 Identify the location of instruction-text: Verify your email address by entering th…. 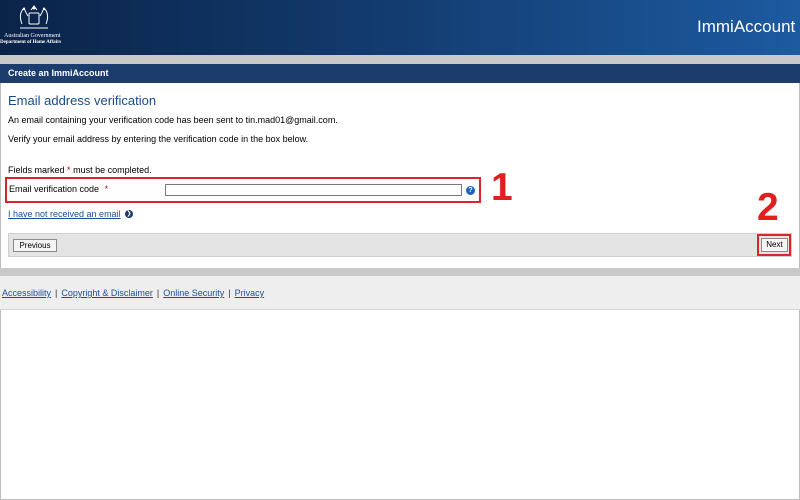
(158, 139).